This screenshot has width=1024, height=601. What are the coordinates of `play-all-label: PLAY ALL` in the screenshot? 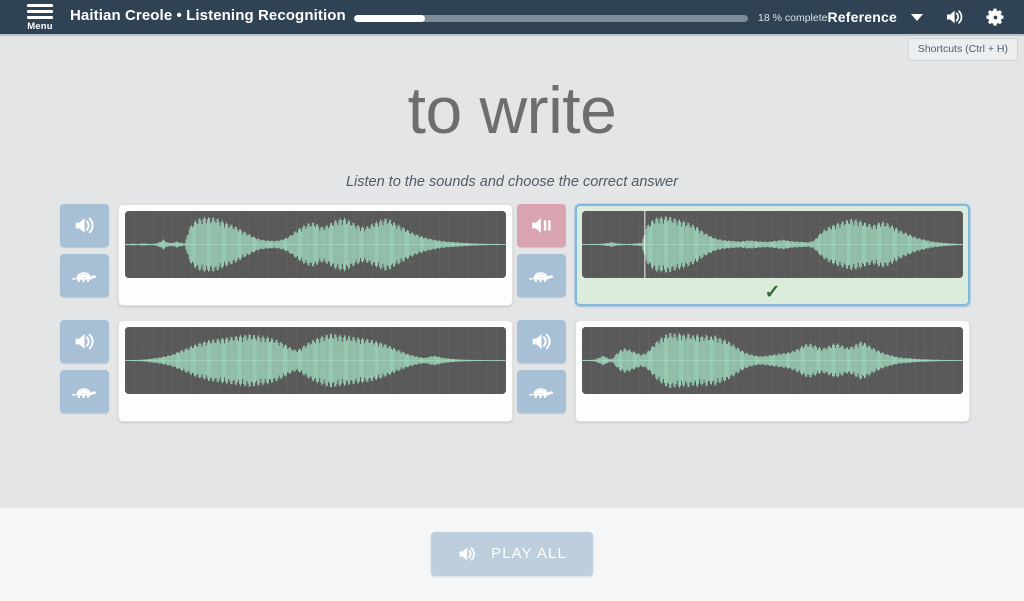 It's located at (529, 553).